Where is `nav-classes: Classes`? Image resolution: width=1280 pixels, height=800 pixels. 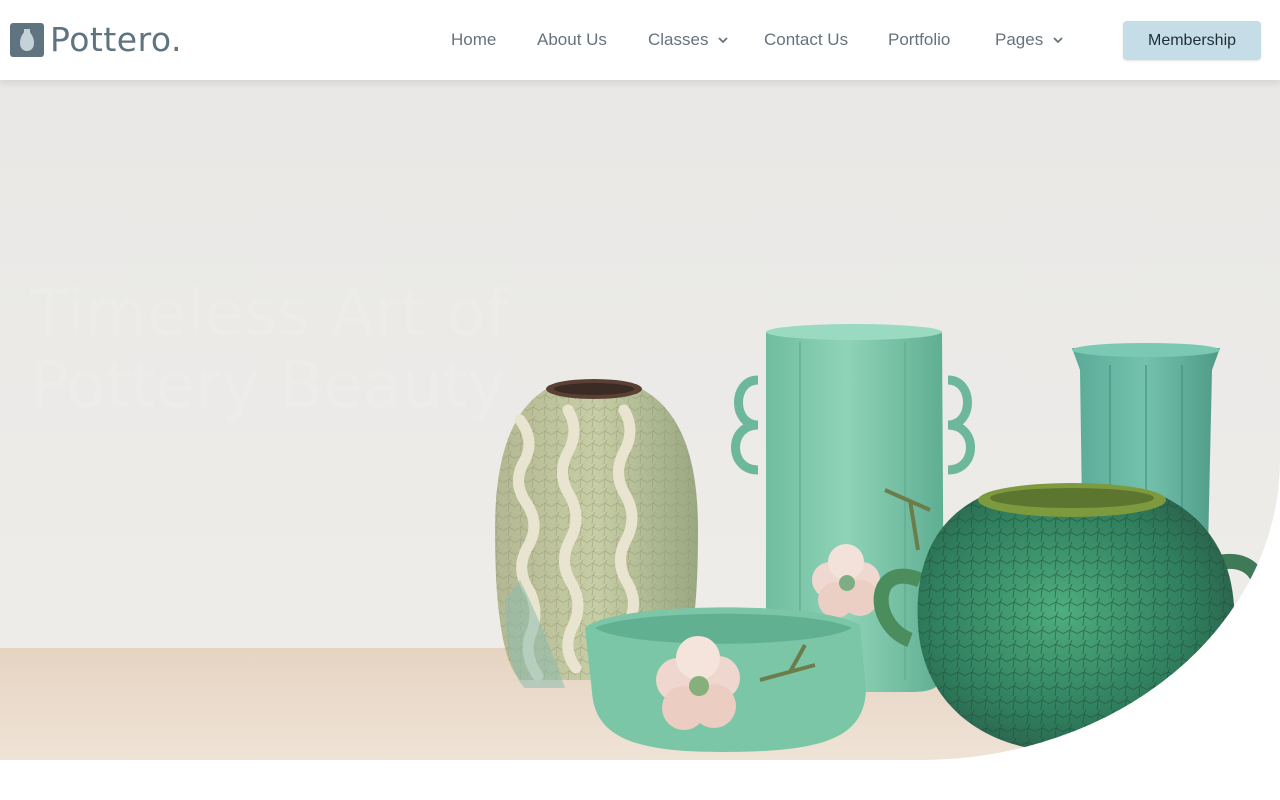 nav-classes: Classes is located at coordinates (688, 40).